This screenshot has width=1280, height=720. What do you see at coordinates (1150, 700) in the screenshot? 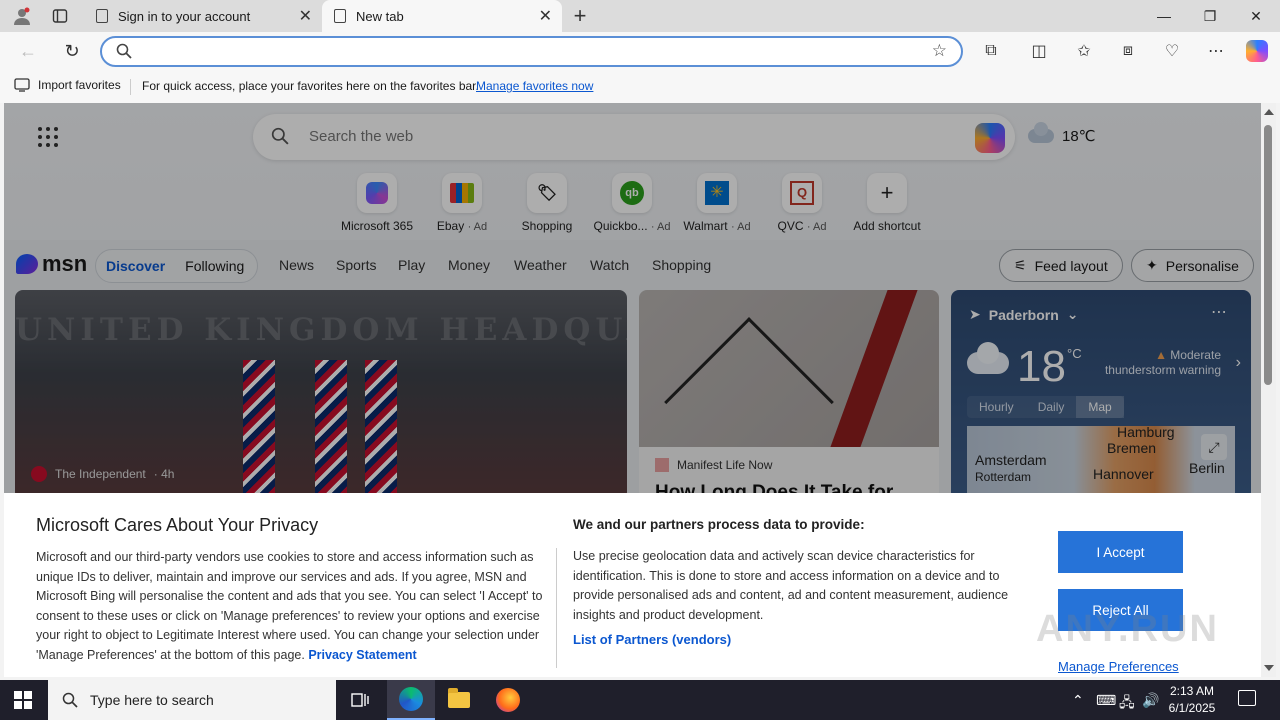
I see `volume-icon: 🔊` at bounding box center [1150, 700].